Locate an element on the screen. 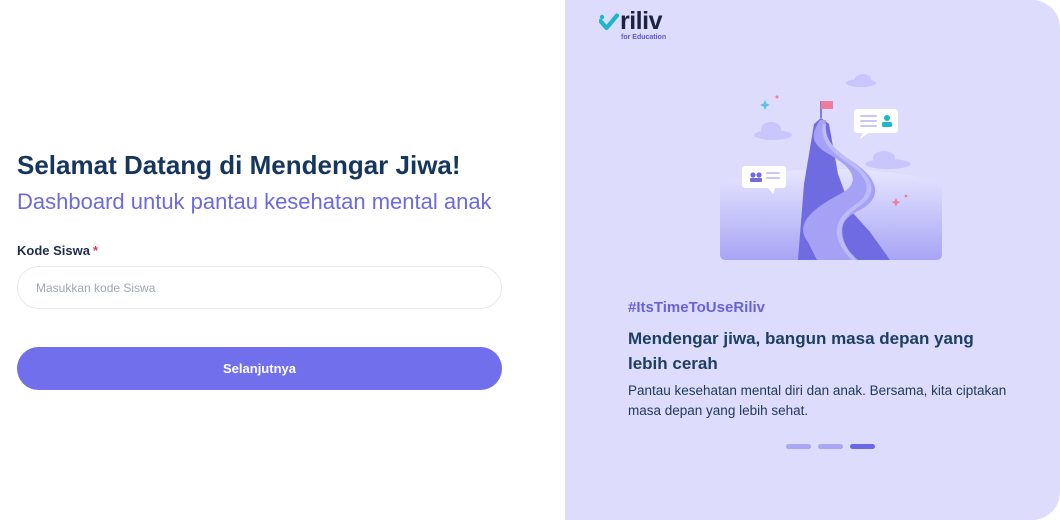 This screenshot has height=520, width=1060. next-button: Selanjutnya is located at coordinates (259, 368).